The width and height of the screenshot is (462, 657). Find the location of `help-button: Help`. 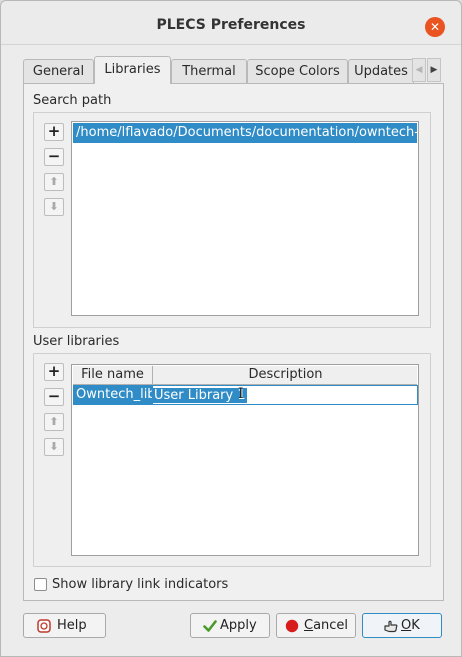

help-button: Help is located at coordinates (64, 625).